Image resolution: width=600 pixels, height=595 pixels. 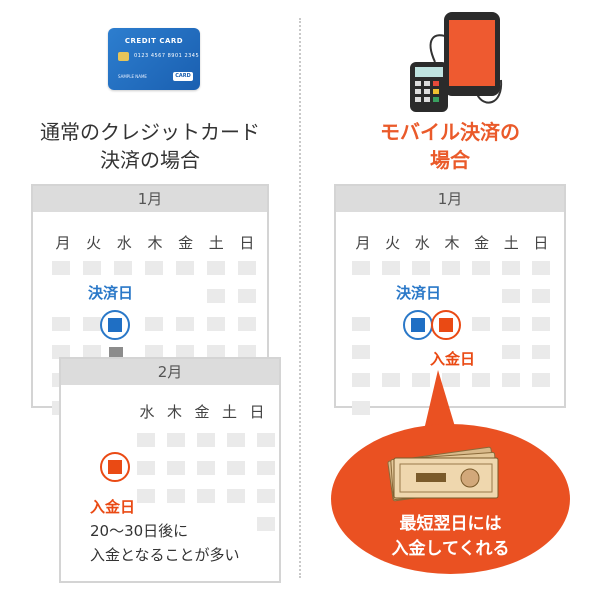 I want to click on mobile-payment-terminal-icon, so click(x=456, y=62).